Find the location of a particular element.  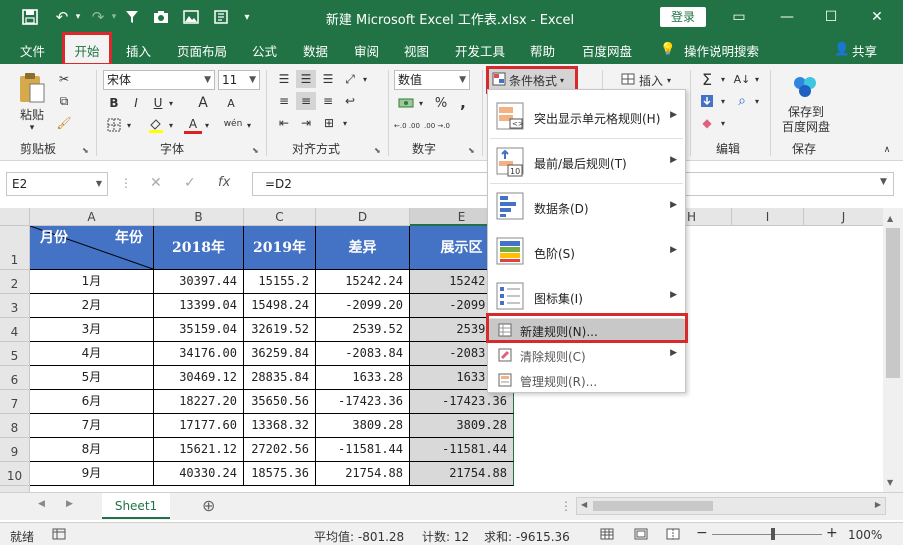

horizontal-scrollbar: ◀ ▶ is located at coordinates (731, 506).